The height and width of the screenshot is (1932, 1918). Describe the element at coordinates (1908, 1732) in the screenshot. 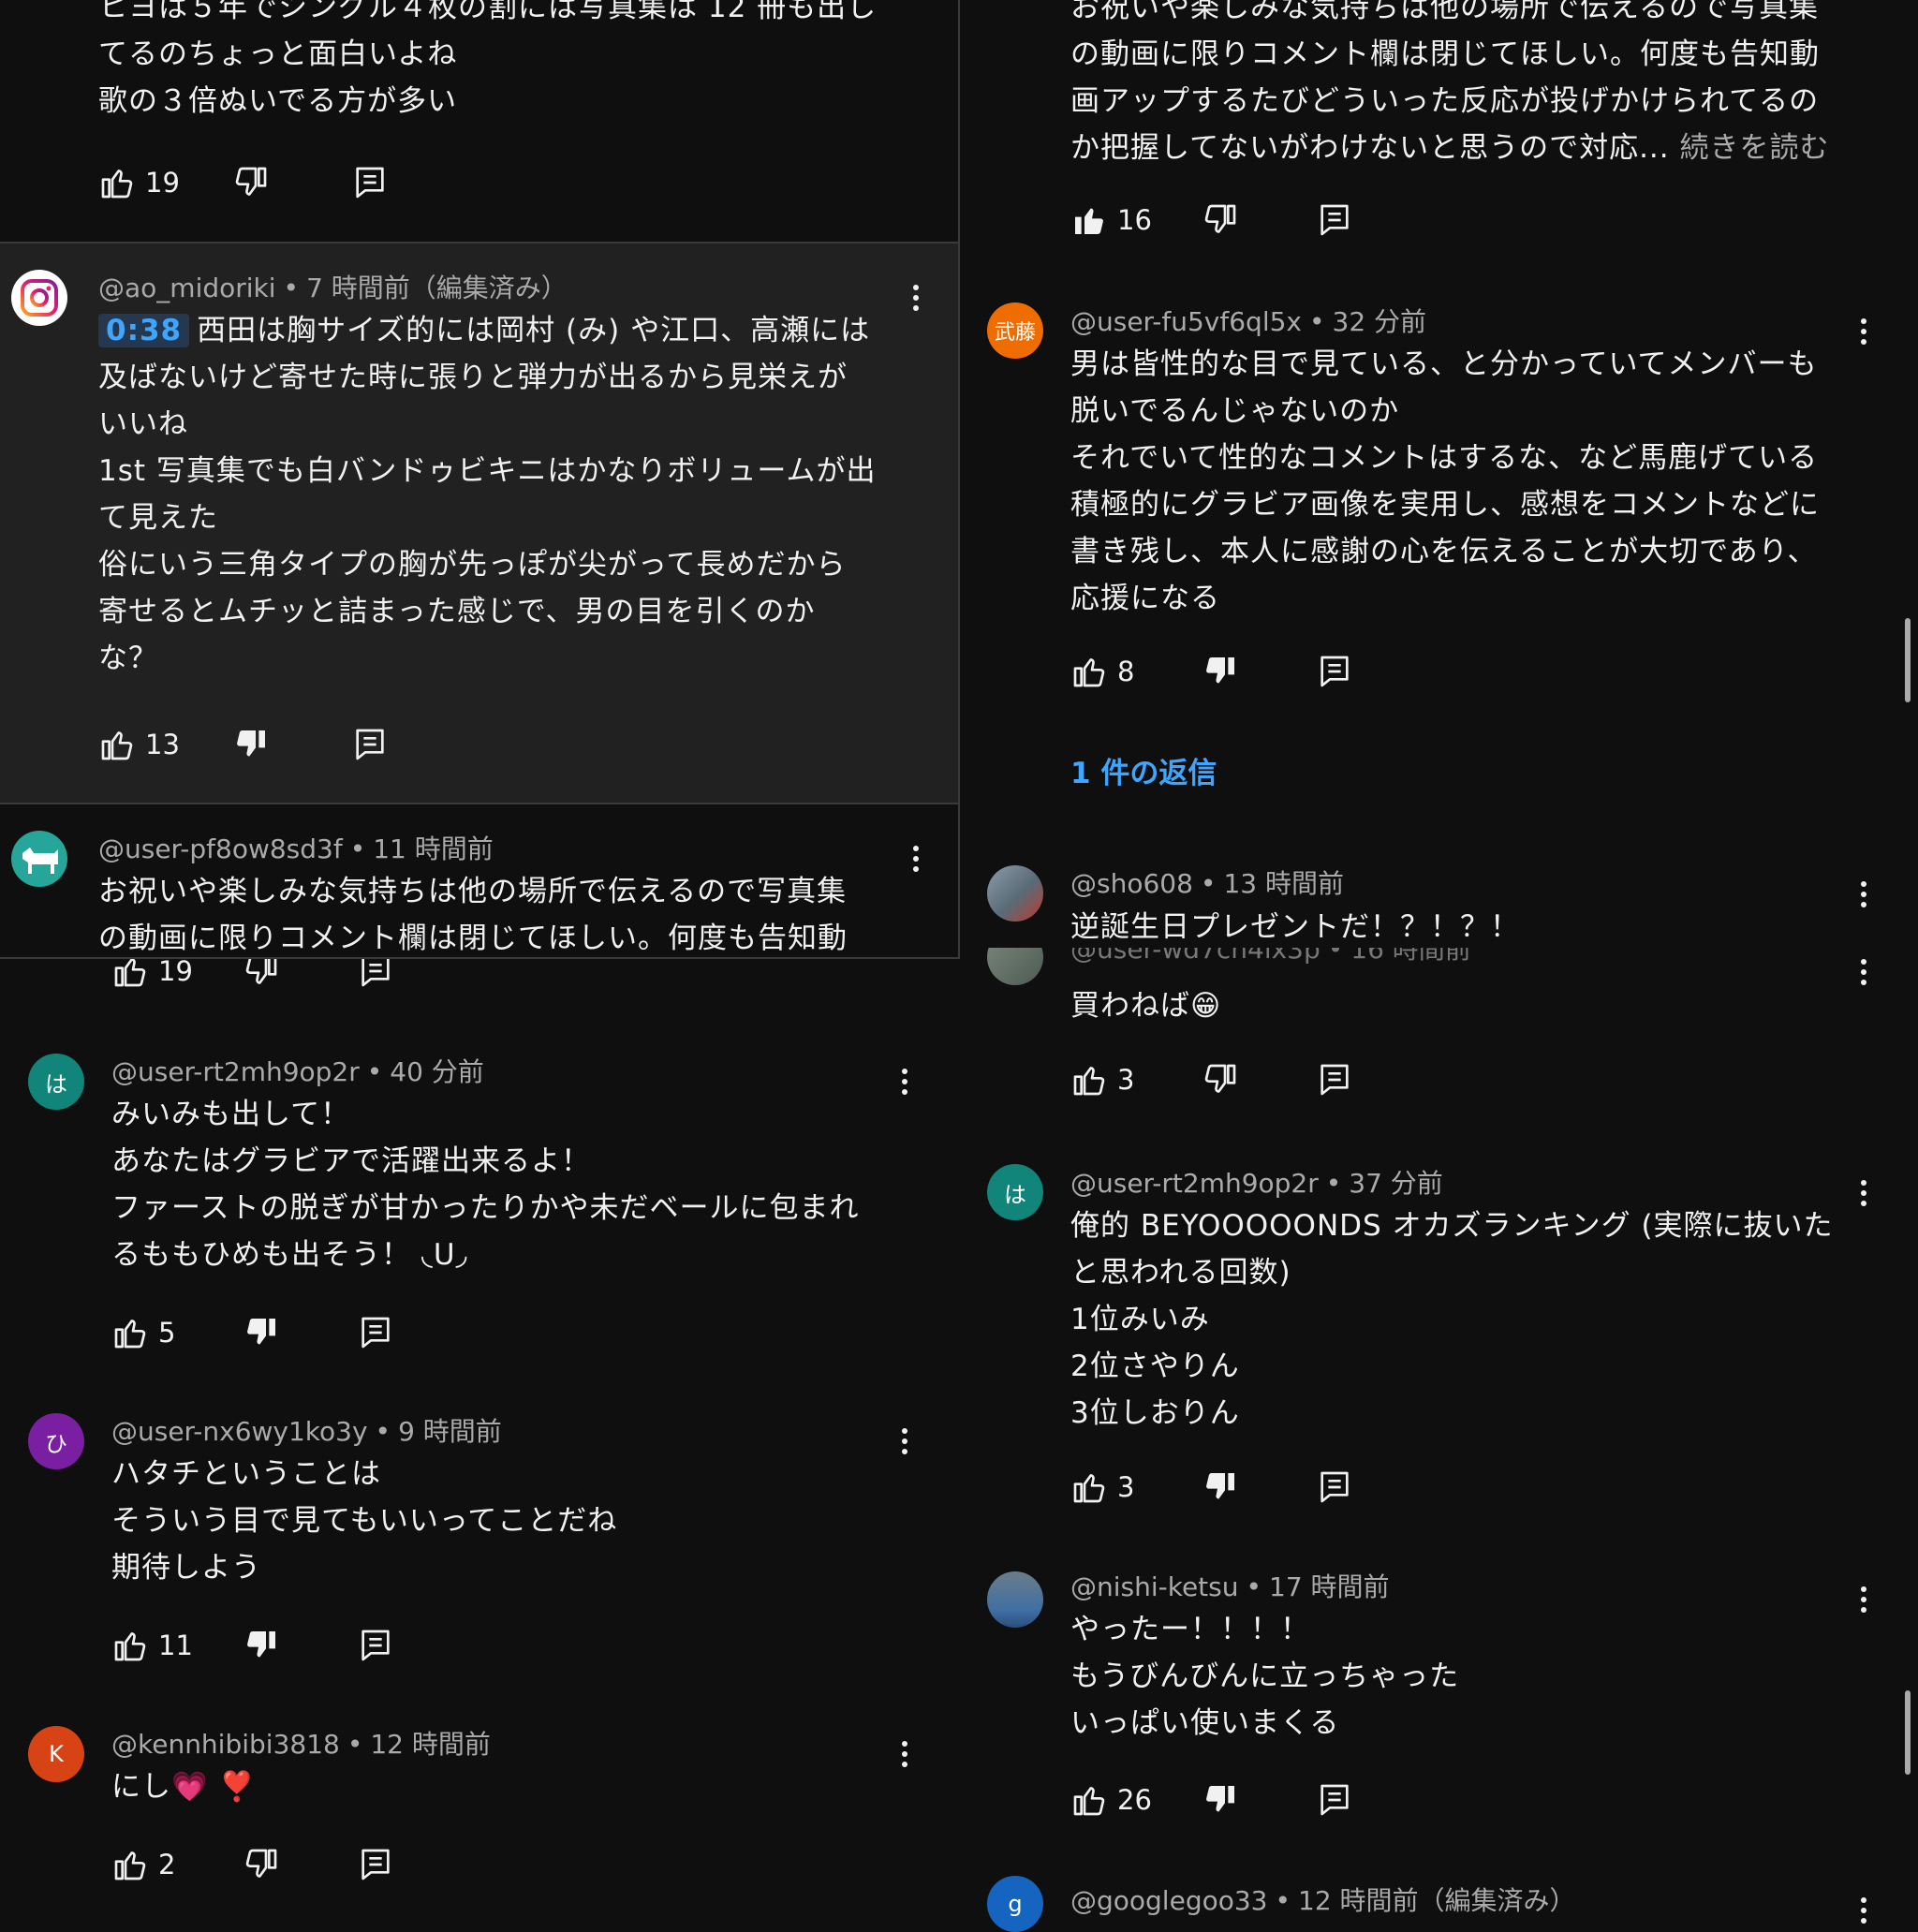

I see `scrollbar-thumb-lower` at that location.